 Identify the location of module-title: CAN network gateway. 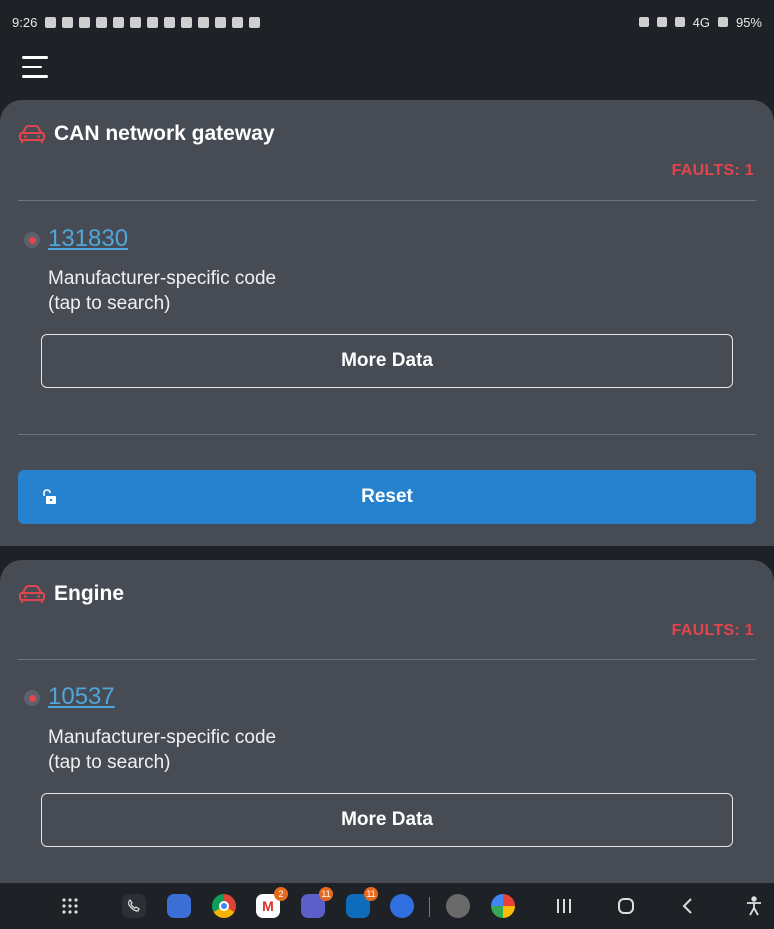
(164, 133).